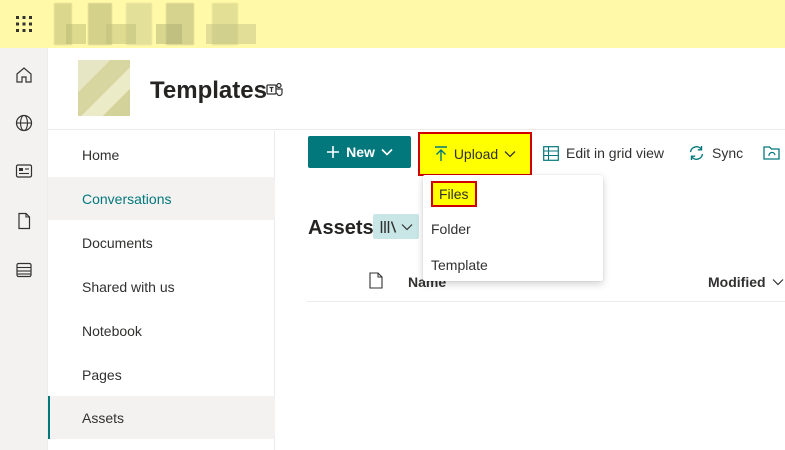  I want to click on app-rail, so click(24, 249).